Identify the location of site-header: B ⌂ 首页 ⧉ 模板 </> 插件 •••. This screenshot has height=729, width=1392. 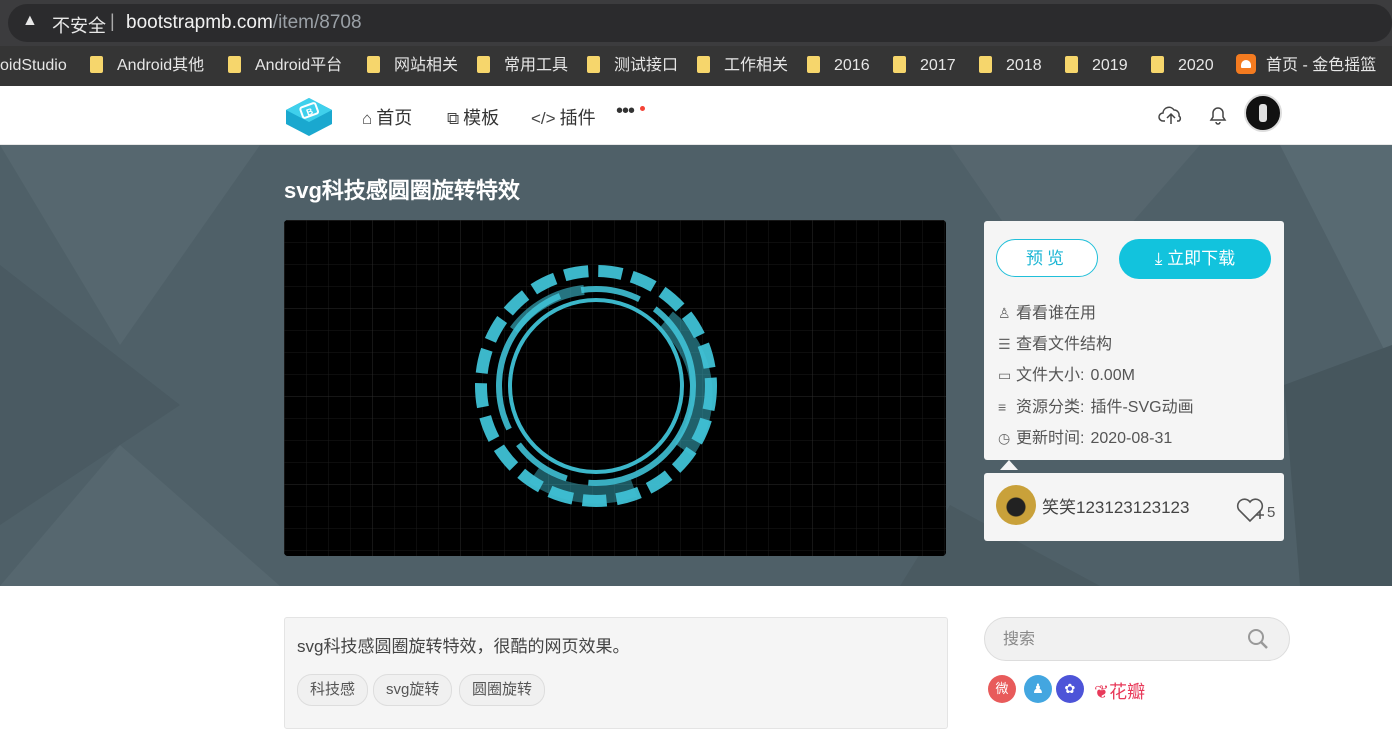
(696, 115).